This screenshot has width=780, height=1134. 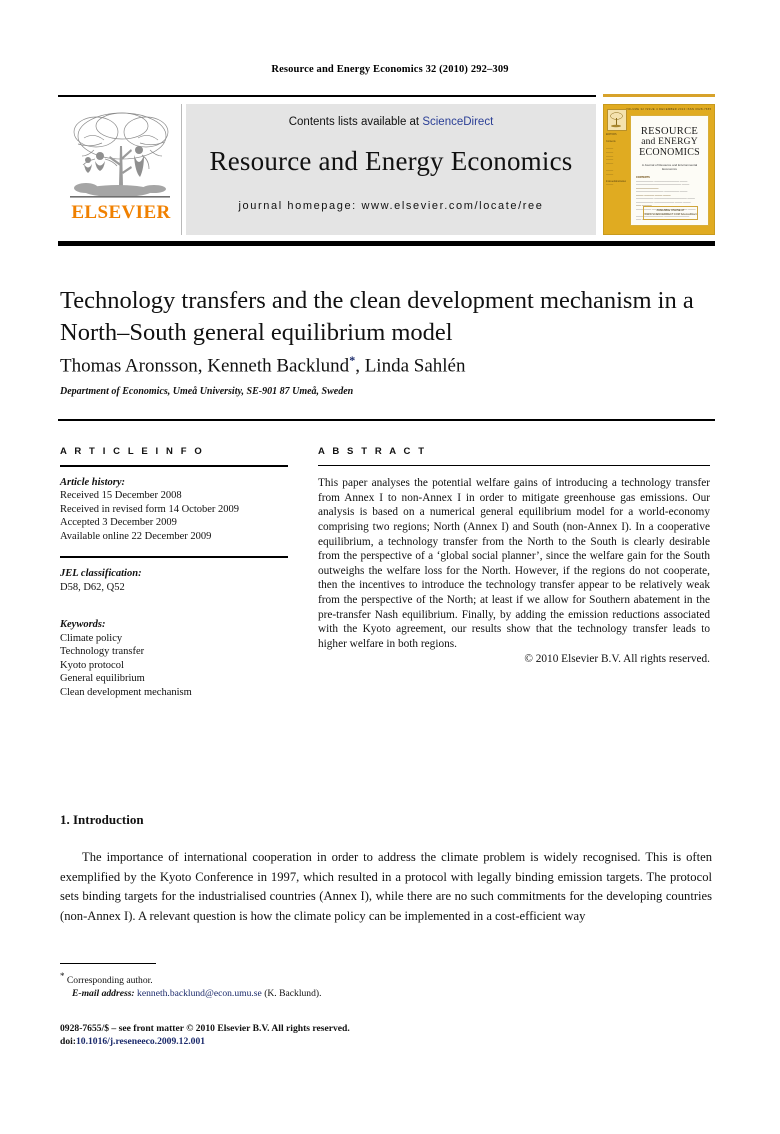 I want to click on contents-available-prefix: Contents lists available at, so click(x=355, y=122).